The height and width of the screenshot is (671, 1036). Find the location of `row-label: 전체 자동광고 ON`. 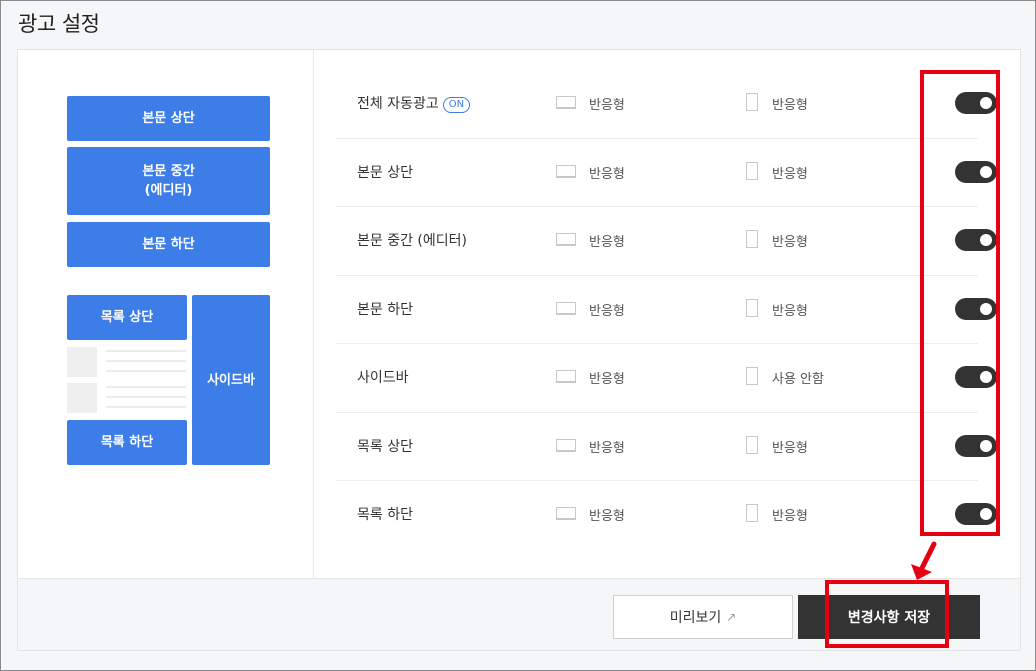

row-label: 전체 자동광고 ON is located at coordinates (414, 103).